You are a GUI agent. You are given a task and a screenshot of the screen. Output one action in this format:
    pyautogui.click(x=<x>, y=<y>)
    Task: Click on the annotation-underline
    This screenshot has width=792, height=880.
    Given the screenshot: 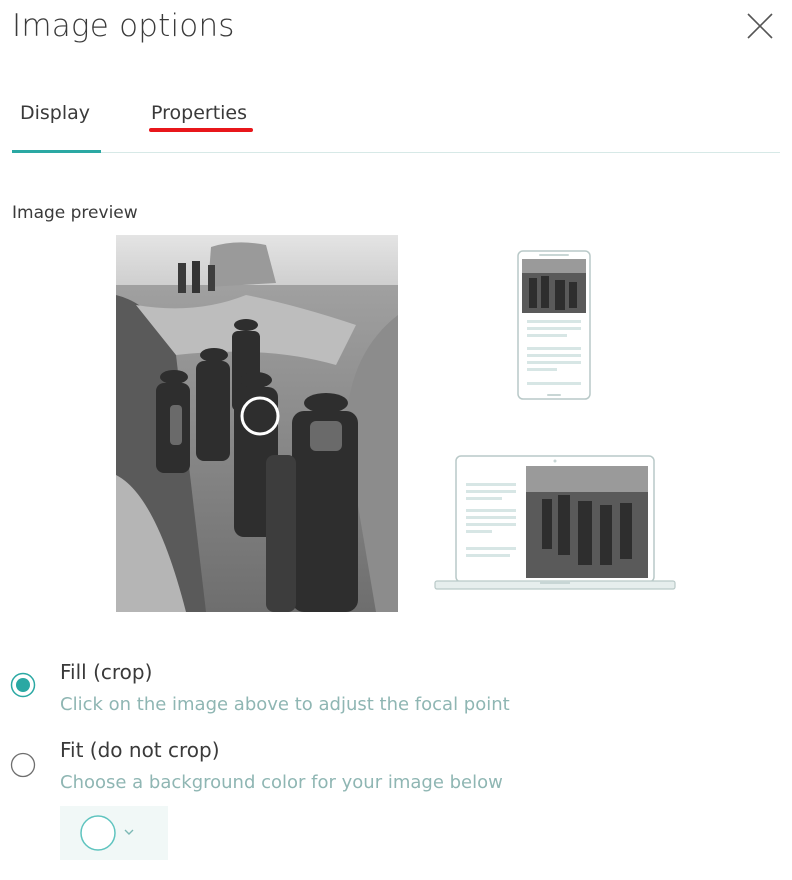 What is the action you would take?
    pyautogui.click(x=201, y=130)
    